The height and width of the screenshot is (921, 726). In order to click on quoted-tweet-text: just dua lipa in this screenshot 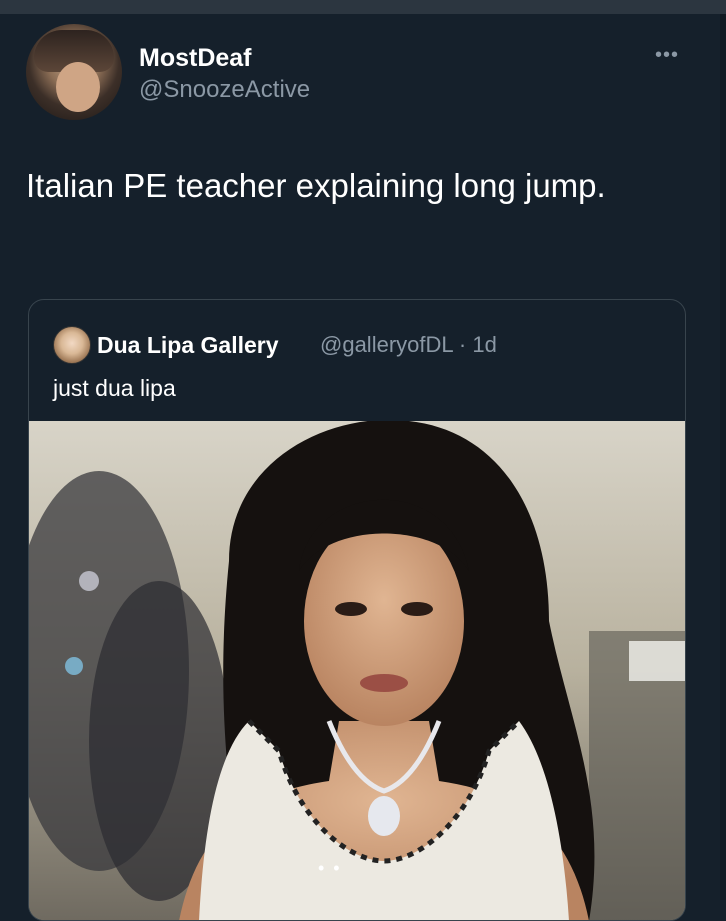, I will do `click(114, 388)`.